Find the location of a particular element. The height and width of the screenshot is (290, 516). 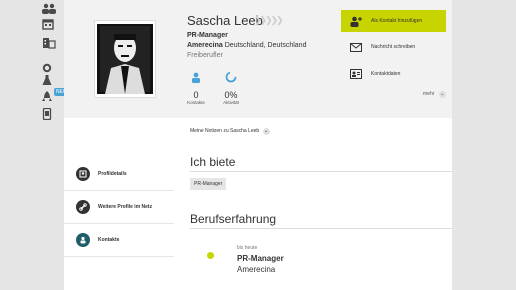

sidebar-item-label: Profildetails is located at coordinates (112, 174).